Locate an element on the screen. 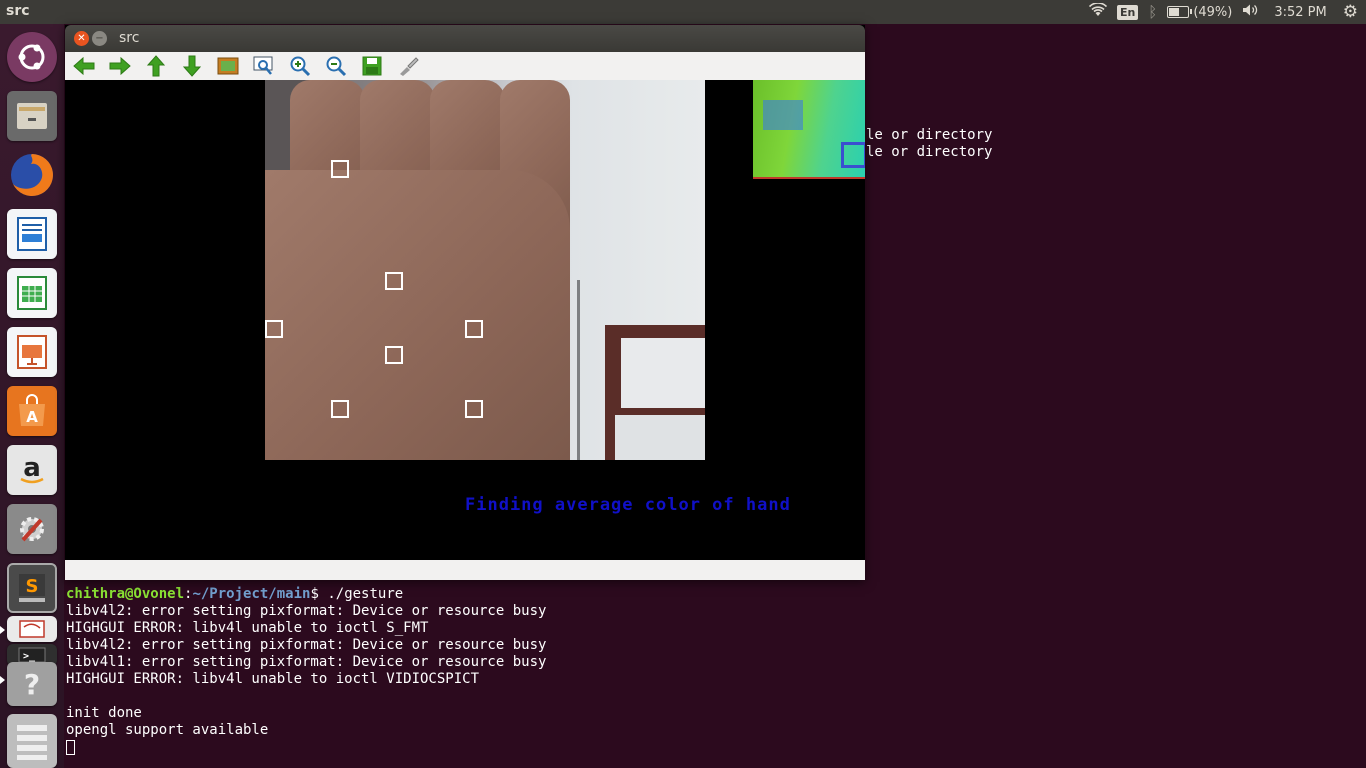 The width and height of the screenshot is (1366, 768). terminal-prompt: chithra@Ovonel:~/Project/main$ ./gesture is located at coordinates (234, 594).